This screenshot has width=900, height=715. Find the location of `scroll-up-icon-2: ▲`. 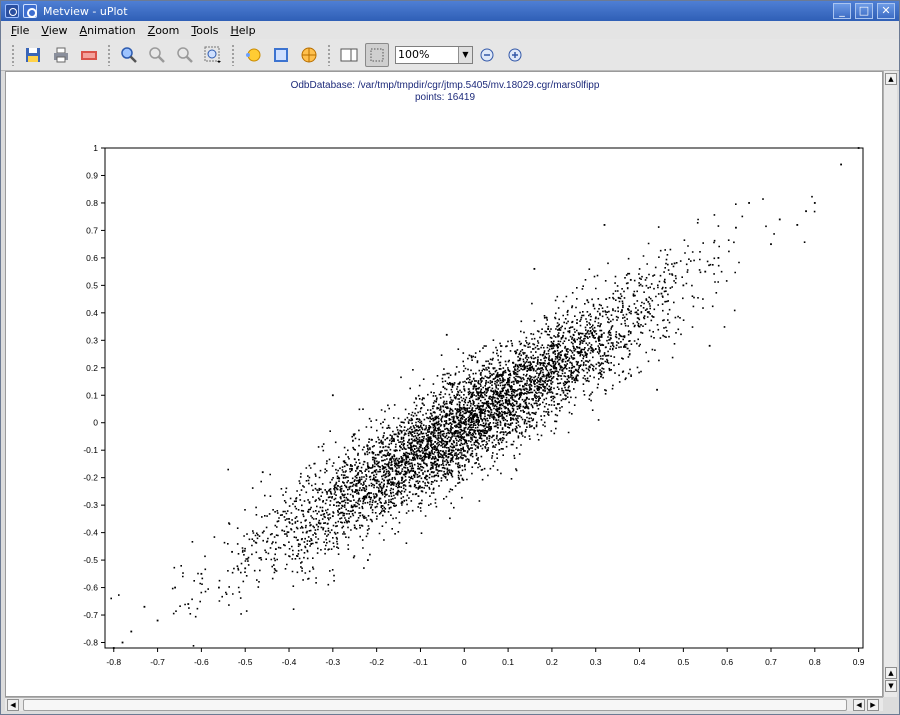

scroll-up-icon-2: ▲ is located at coordinates (891, 673).